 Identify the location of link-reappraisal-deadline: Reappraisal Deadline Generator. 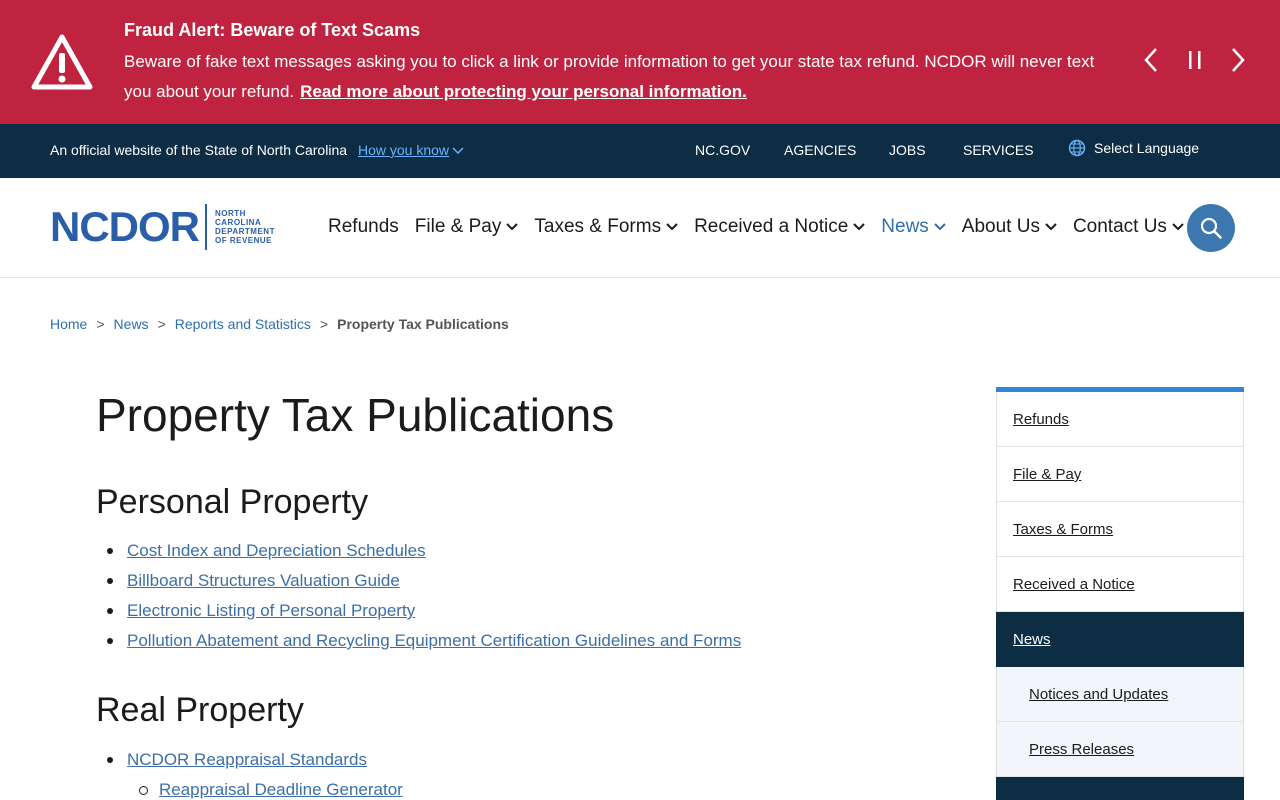
(281, 789).